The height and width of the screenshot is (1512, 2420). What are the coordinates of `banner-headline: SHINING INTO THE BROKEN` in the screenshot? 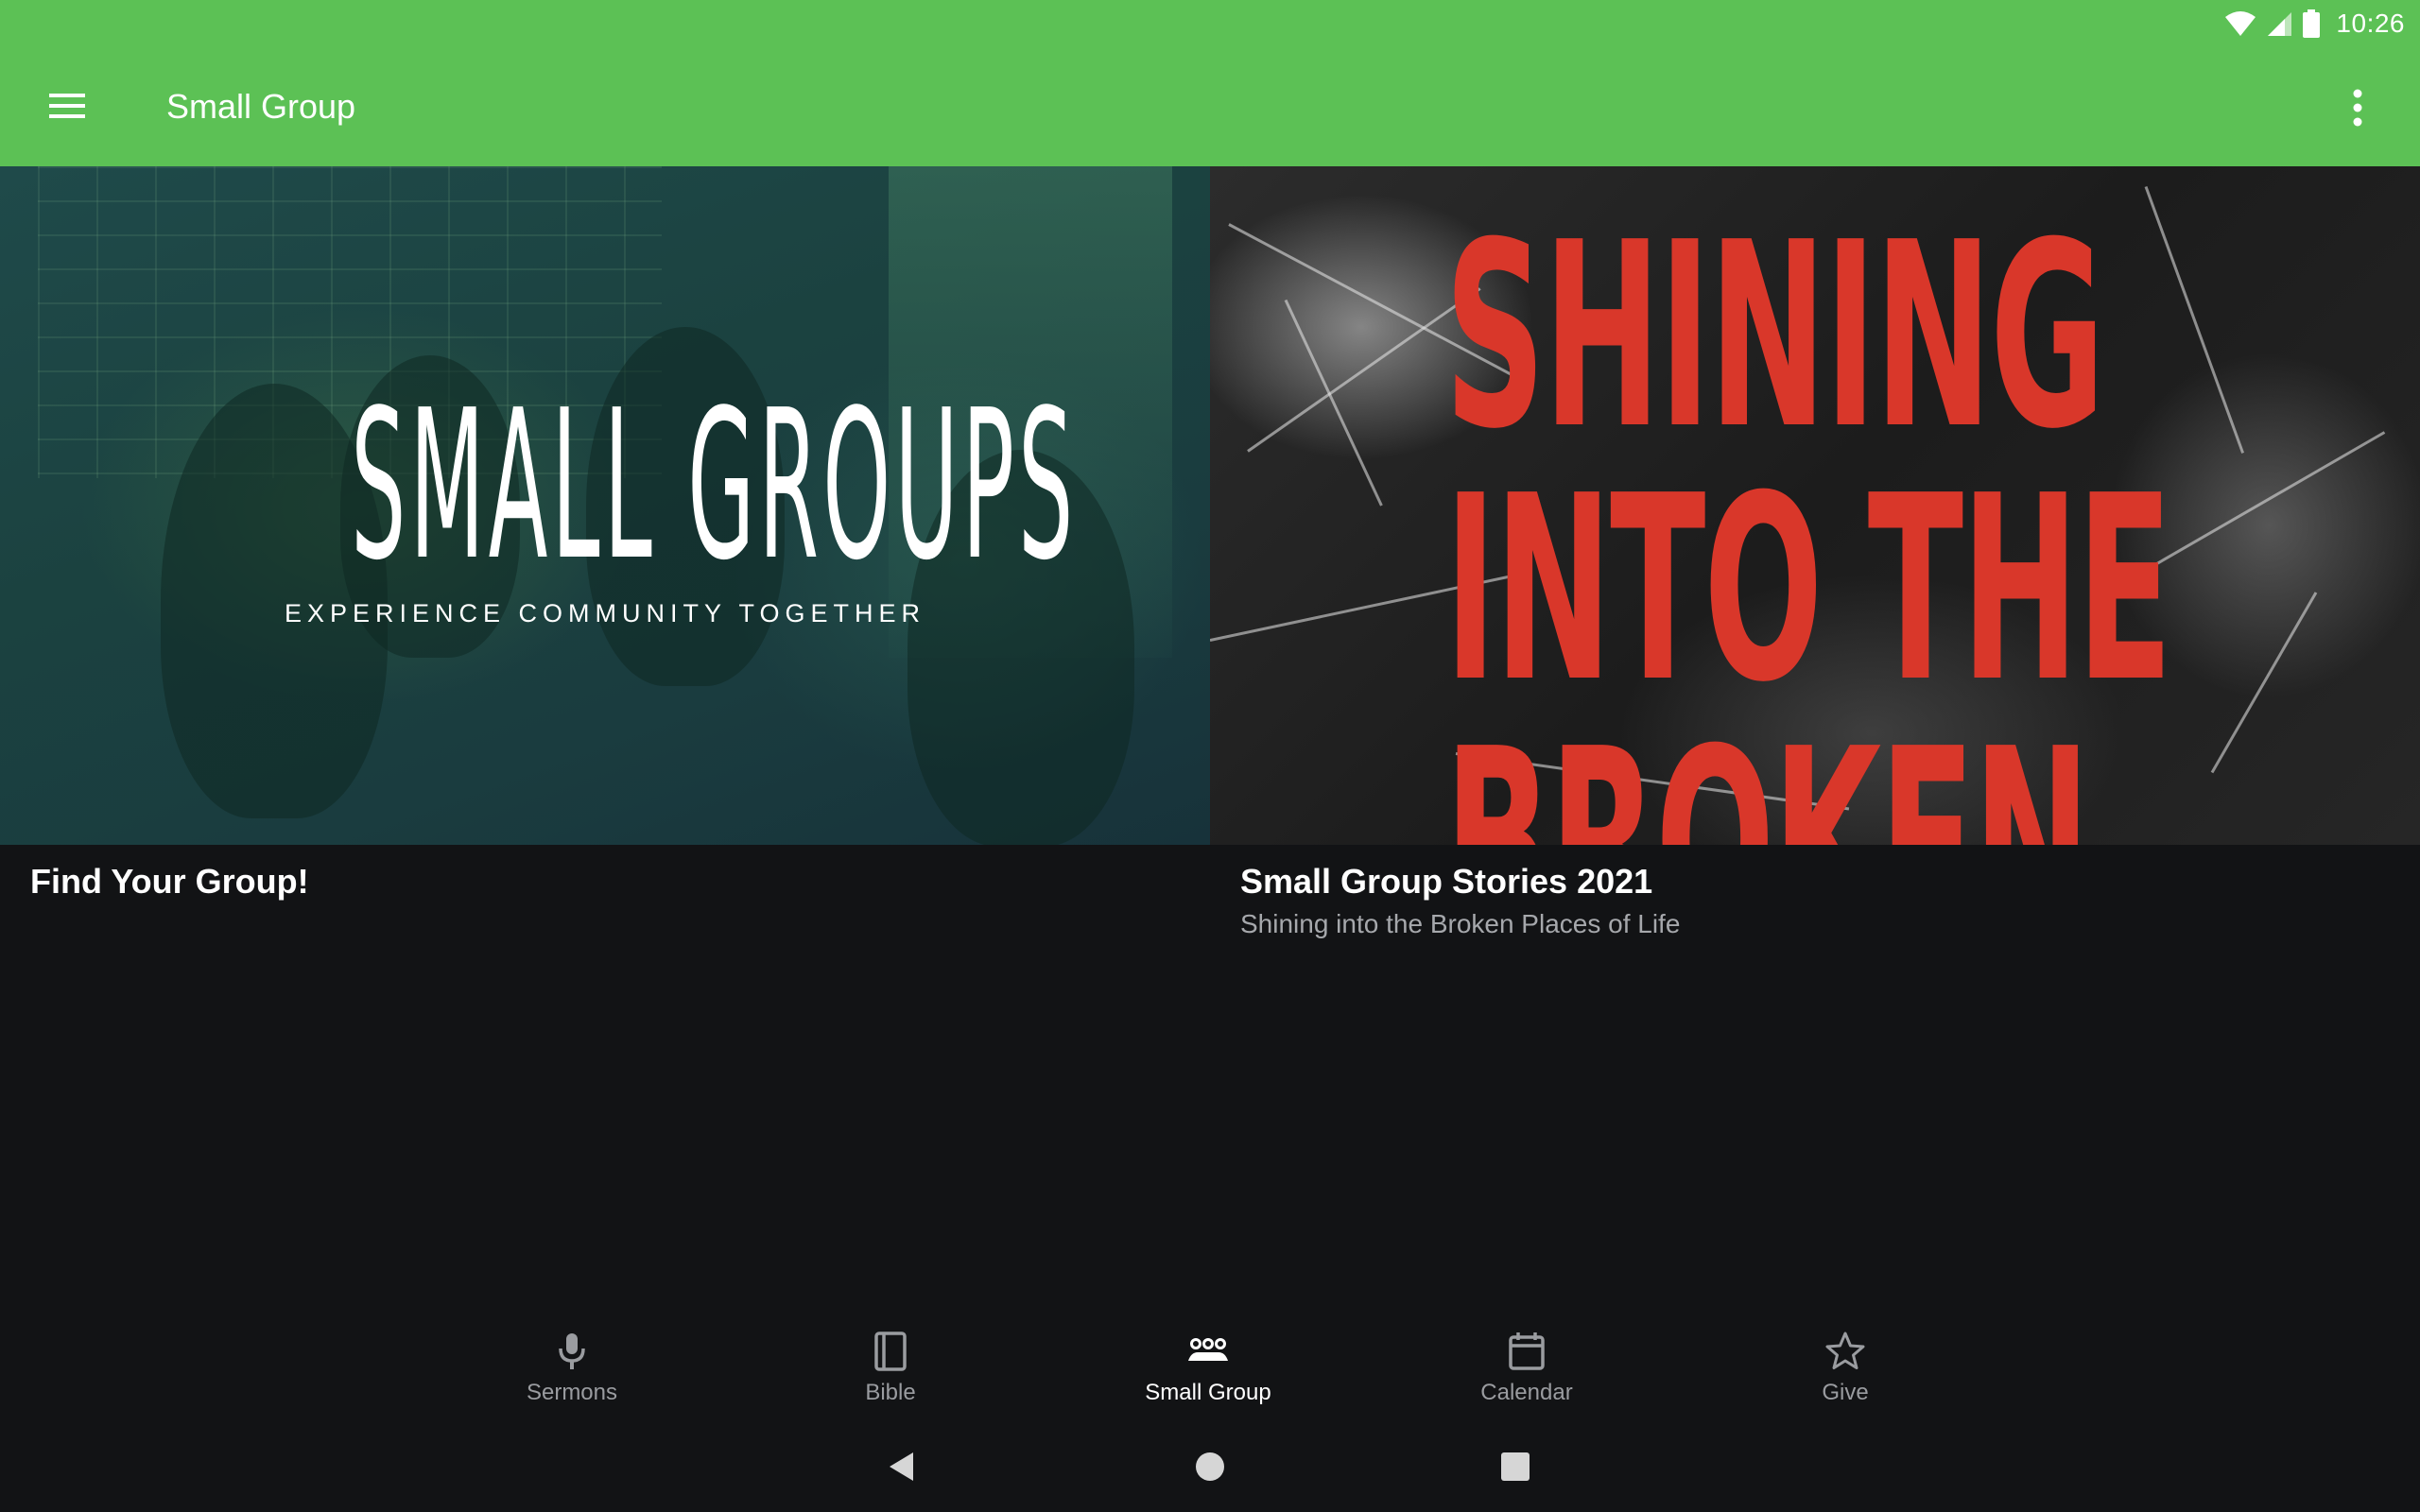 It's located at (1808, 516).